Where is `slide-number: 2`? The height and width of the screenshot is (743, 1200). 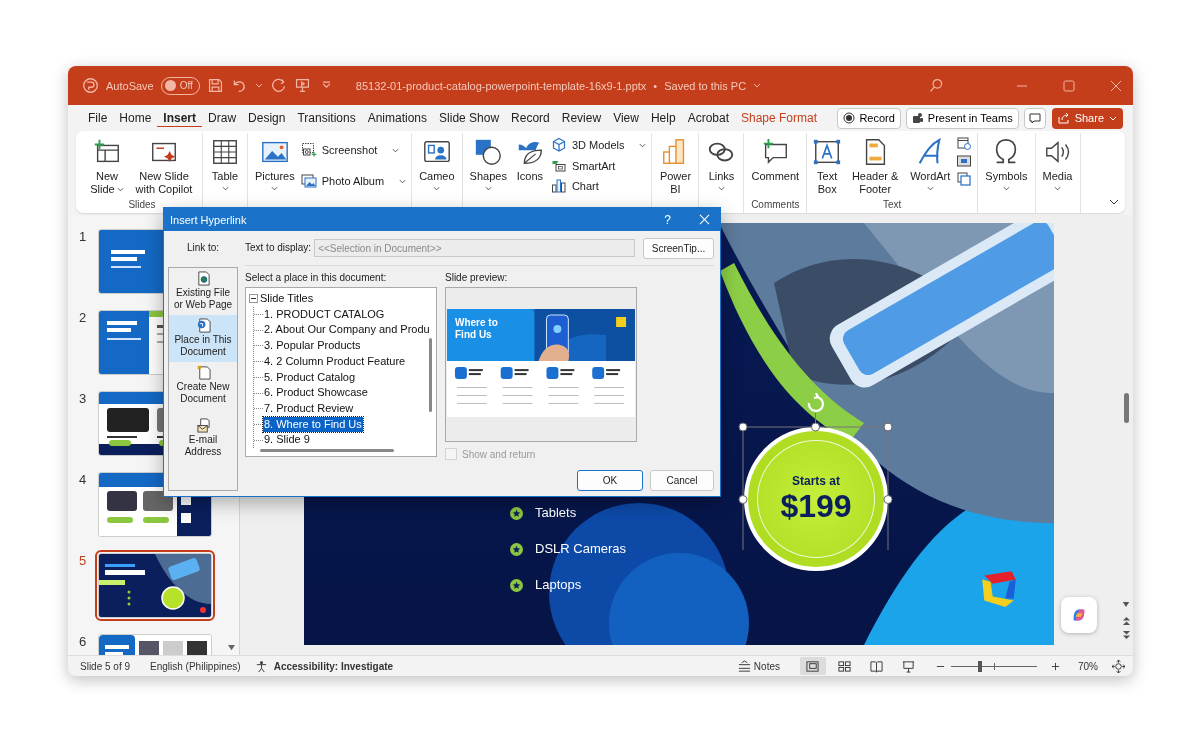
slide-number: 2 is located at coordinates (83, 318).